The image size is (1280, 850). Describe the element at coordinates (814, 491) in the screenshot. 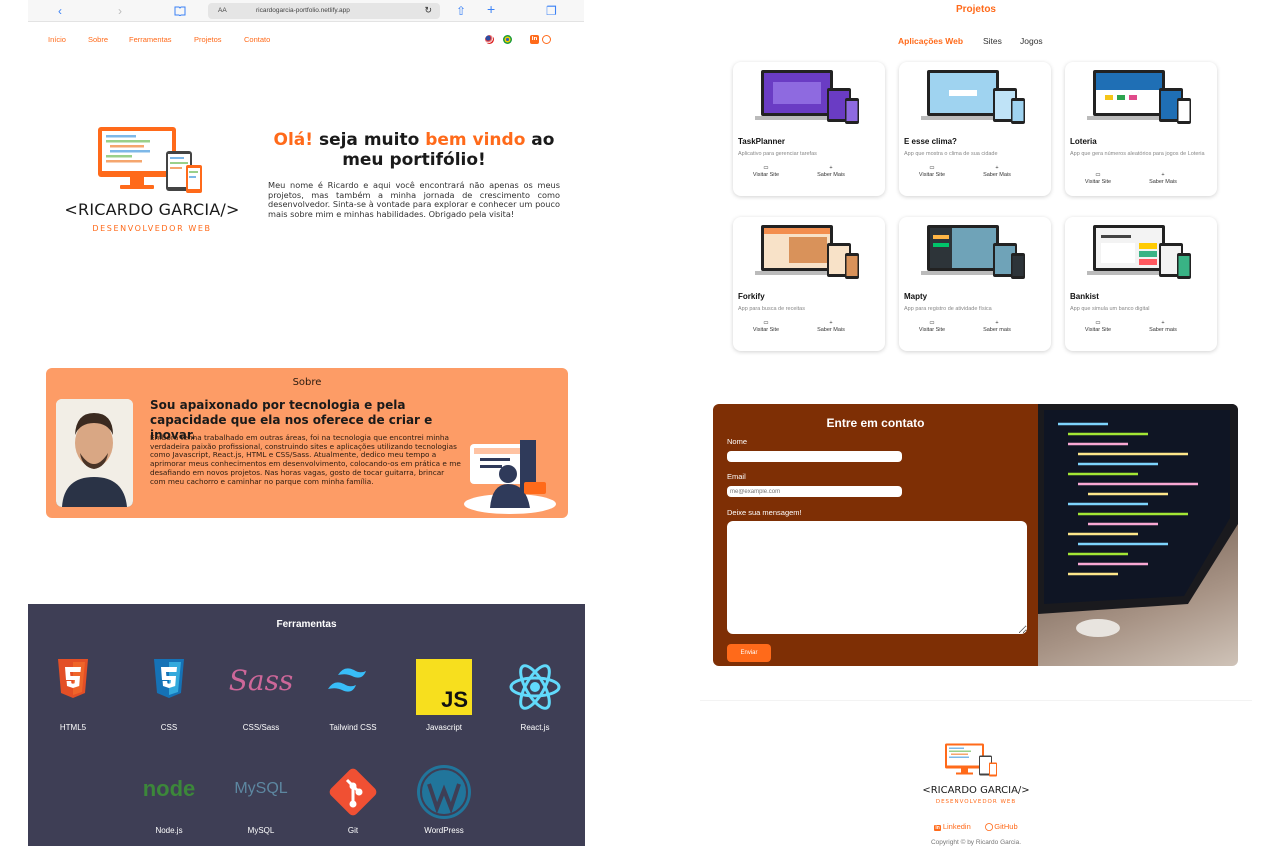

I see `email-field` at that location.